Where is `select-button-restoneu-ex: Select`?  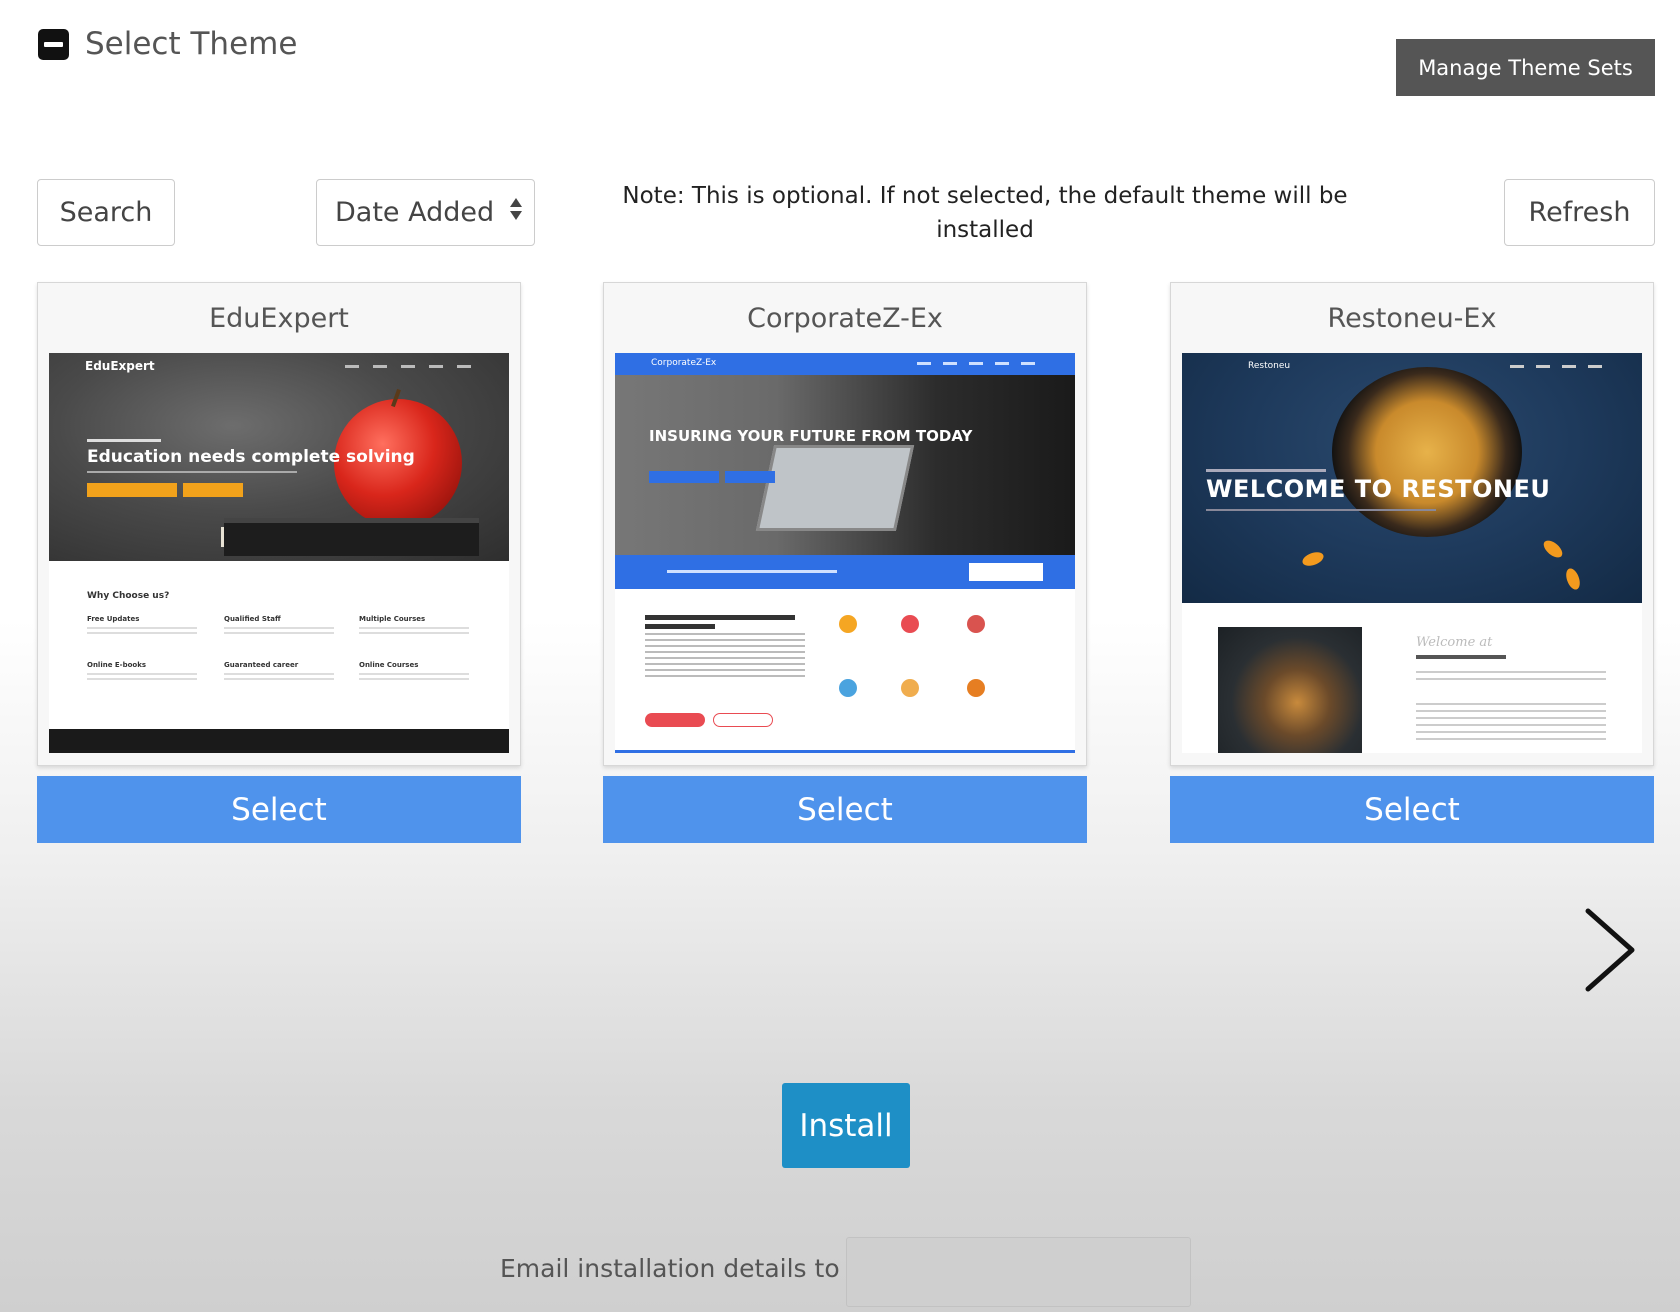
select-button-restoneu-ex: Select is located at coordinates (1412, 809).